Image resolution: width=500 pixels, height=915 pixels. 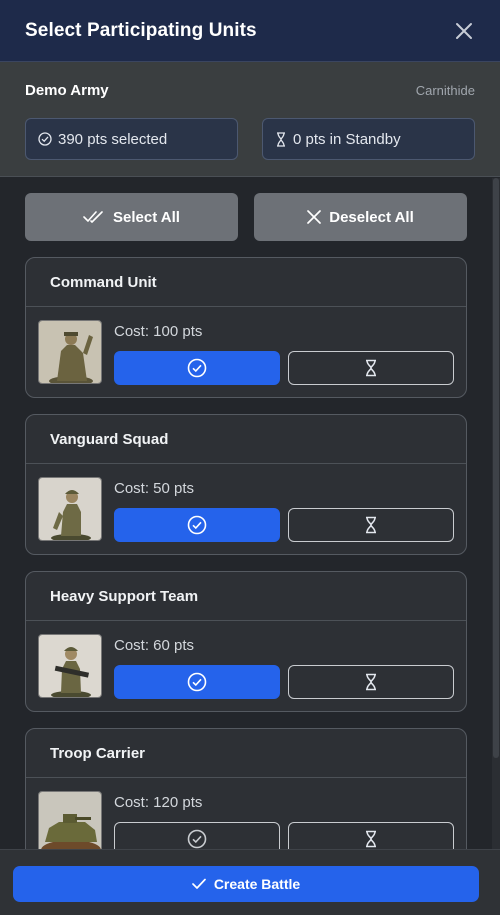 I want to click on select-all-button: Select All, so click(x=131, y=217).